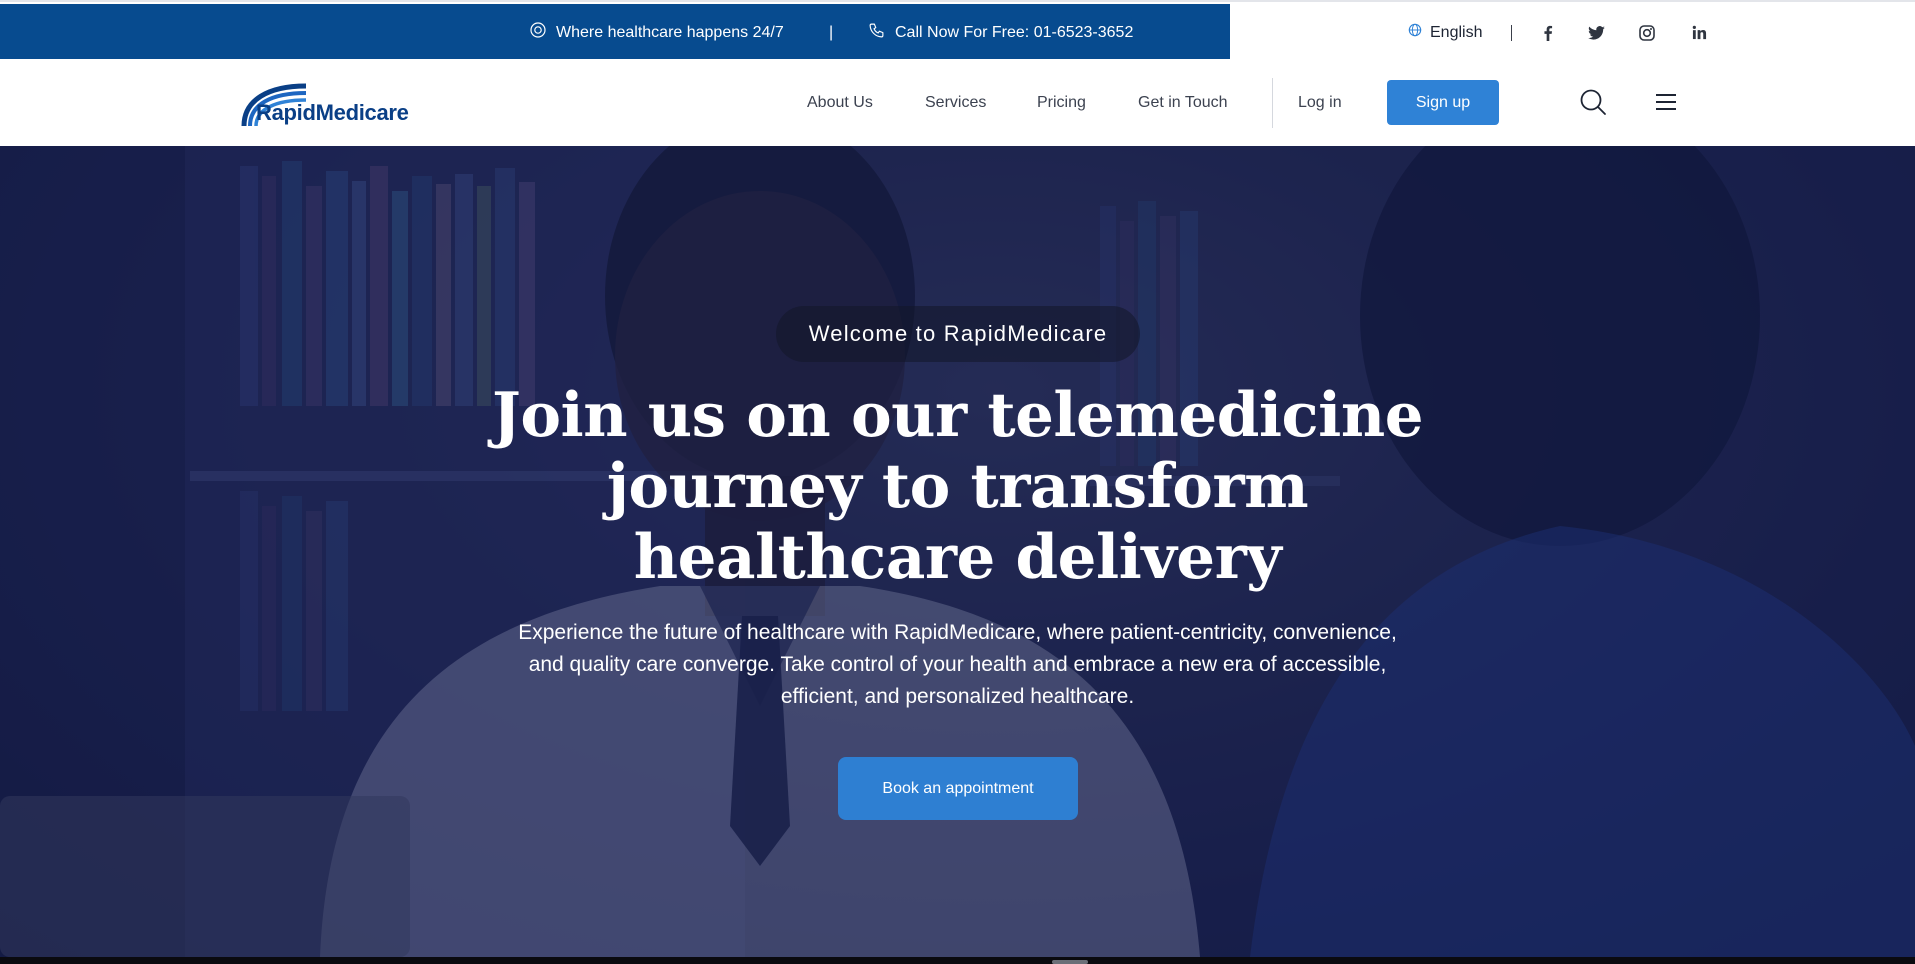 This screenshot has width=1915, height=964. What do you see at coordinates (1419, 32) in the screenshot?
I see `globe-icon` at bounding box center [1419, 32].